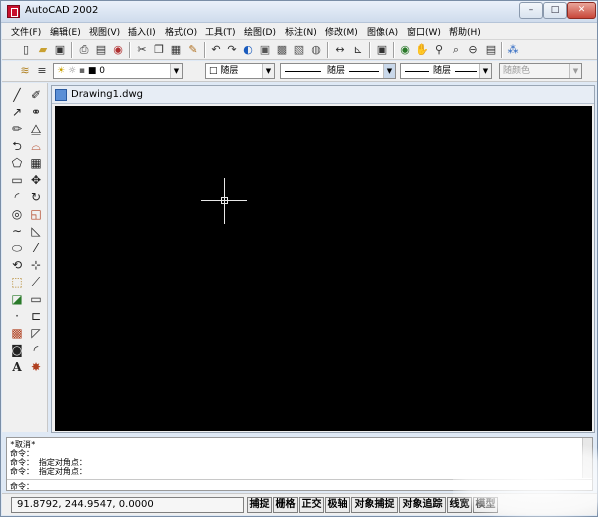 The height and width of the screenshot is (517, 598). What do you see at coordinates (42, 71) in the screenshot?
I see `make-object-layer-current-icon: ≡` at bounding box center [42, 71].